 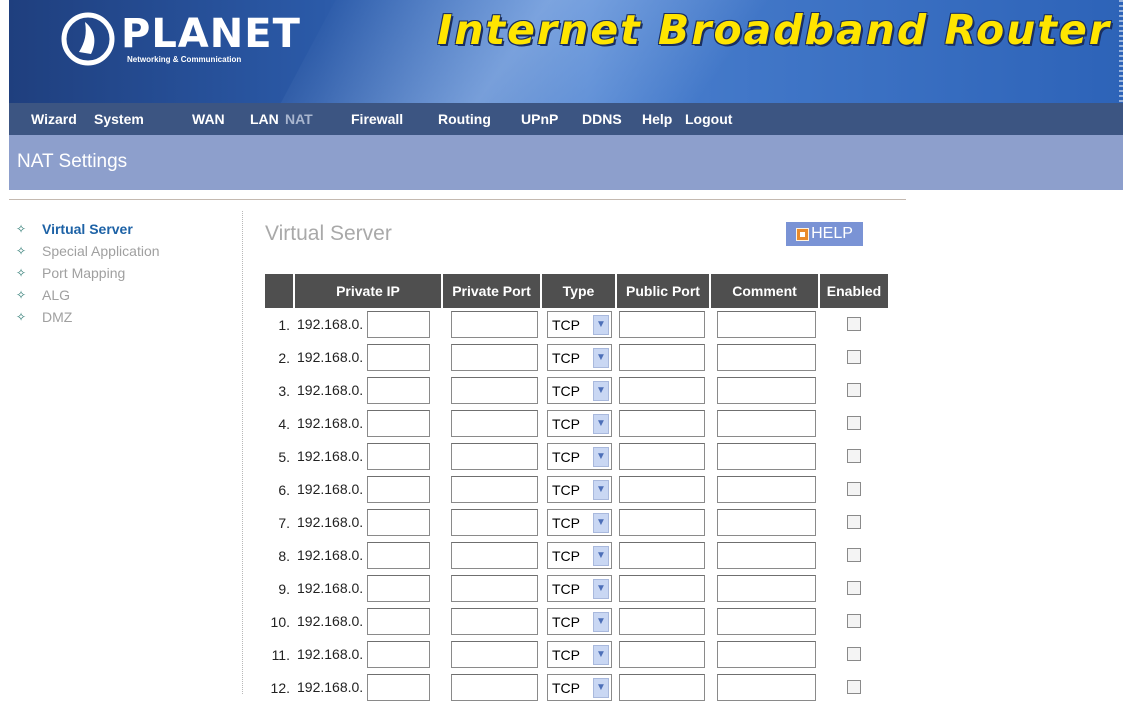 What do you see at coordinates (708, 119) in the screenshot?
I see `nav-logout: Logout` at bounding box center [708, 119].